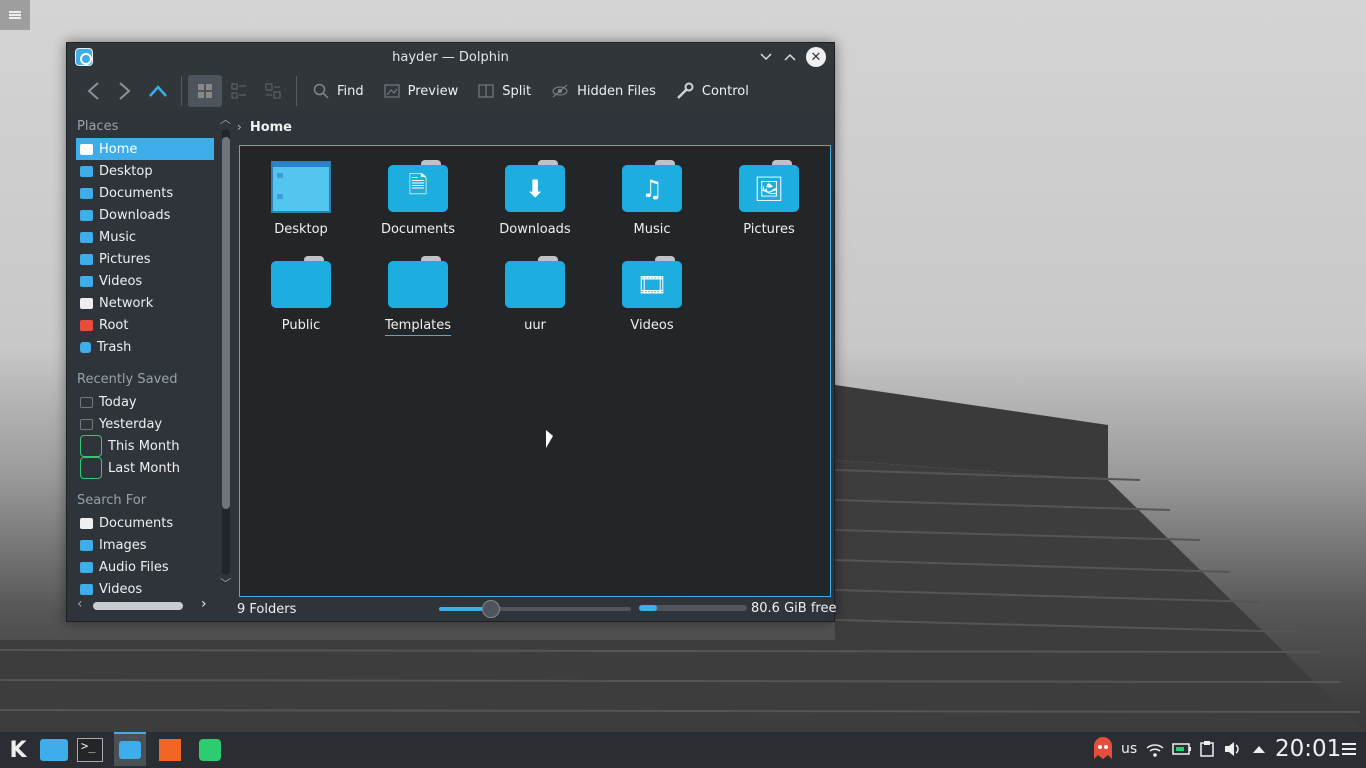  What do you see at coordinates (121, 281) in the screenshot?
I see `sidebar-item-label: Videos` at bounding box center [121, 281].